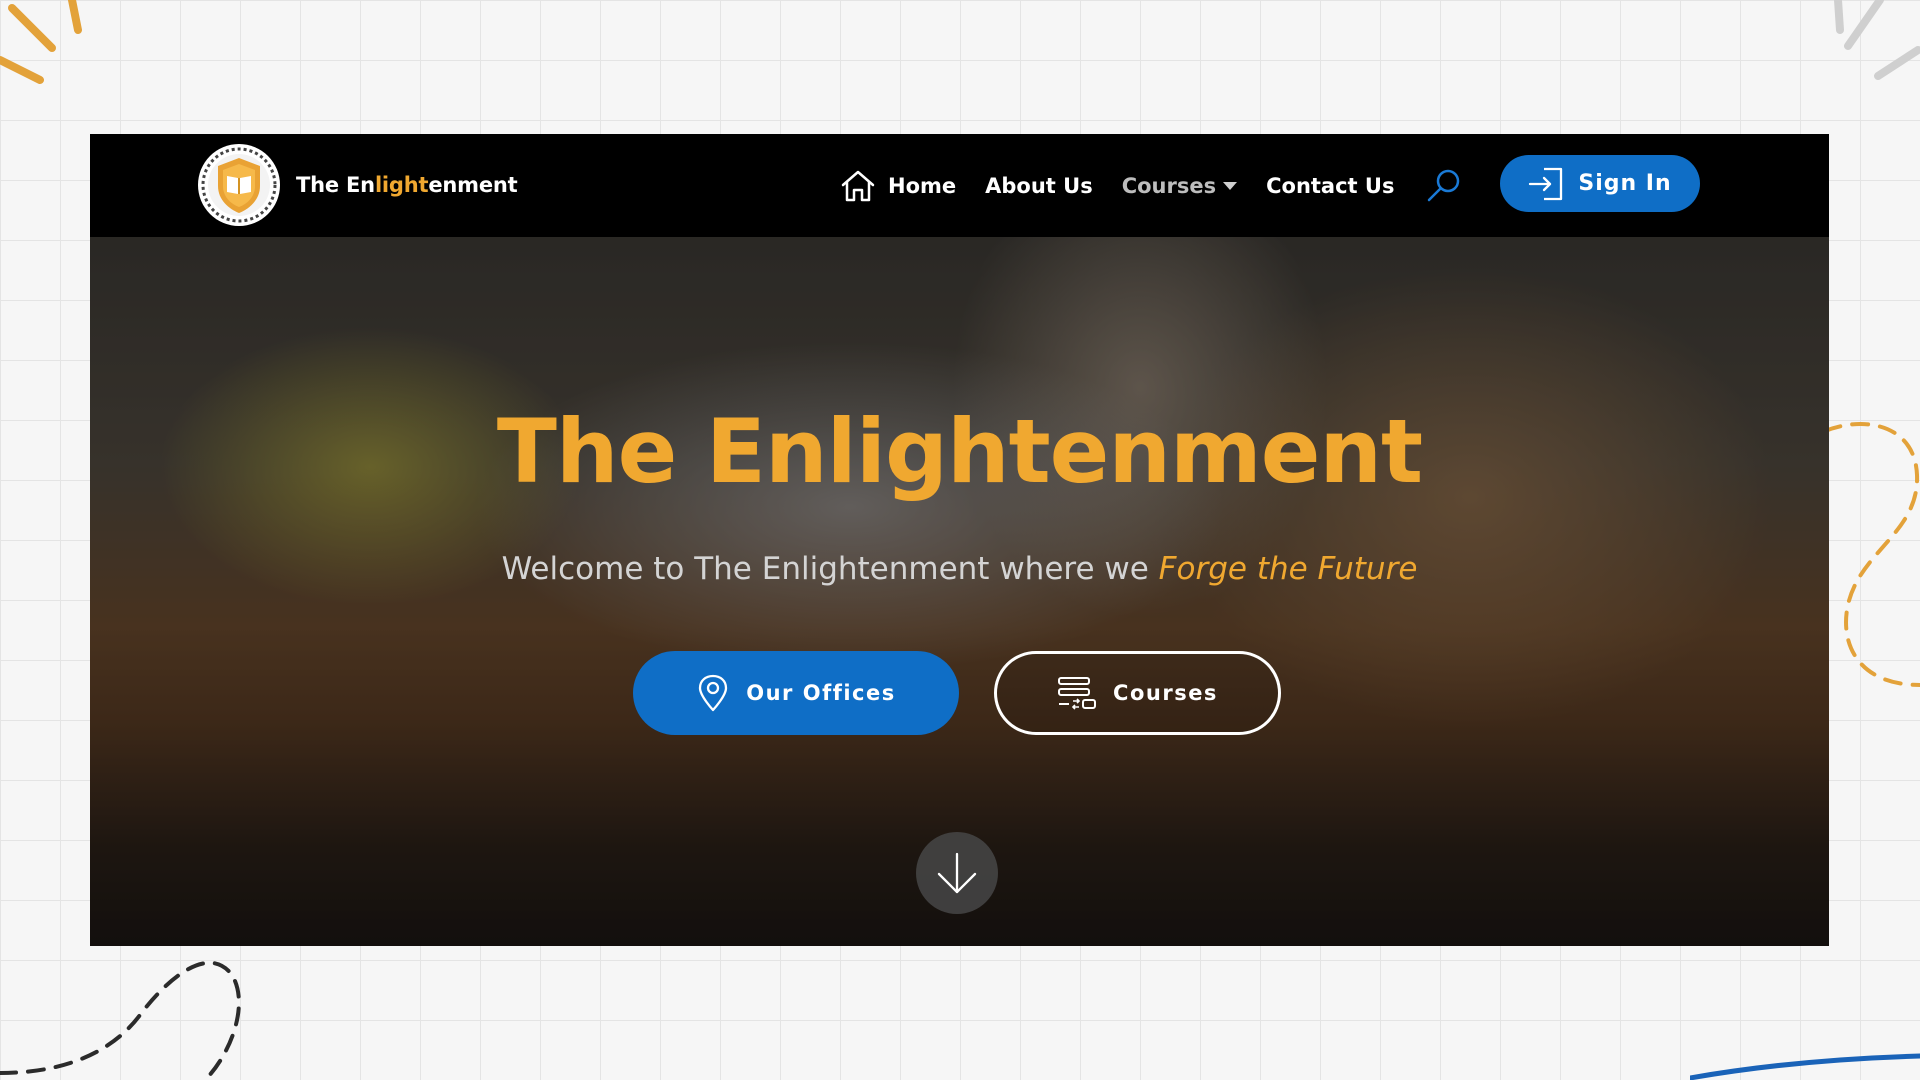 The width and height of the screenshot is (1920, 1080). I want to click on caret-down-icon, so click(1230, 185).